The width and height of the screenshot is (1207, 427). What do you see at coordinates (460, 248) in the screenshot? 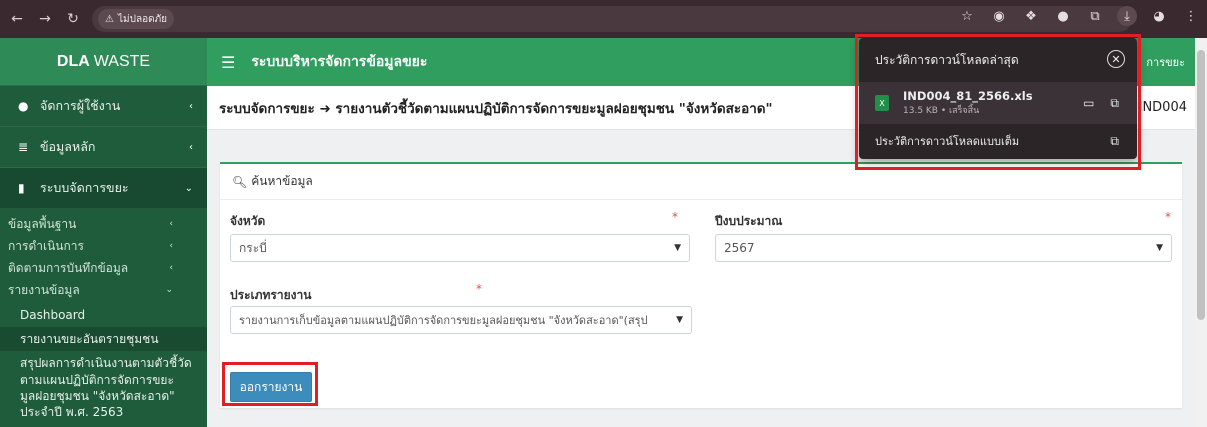
I see `province-select: กระบี่ ▼` at bounding box center [460, 248].